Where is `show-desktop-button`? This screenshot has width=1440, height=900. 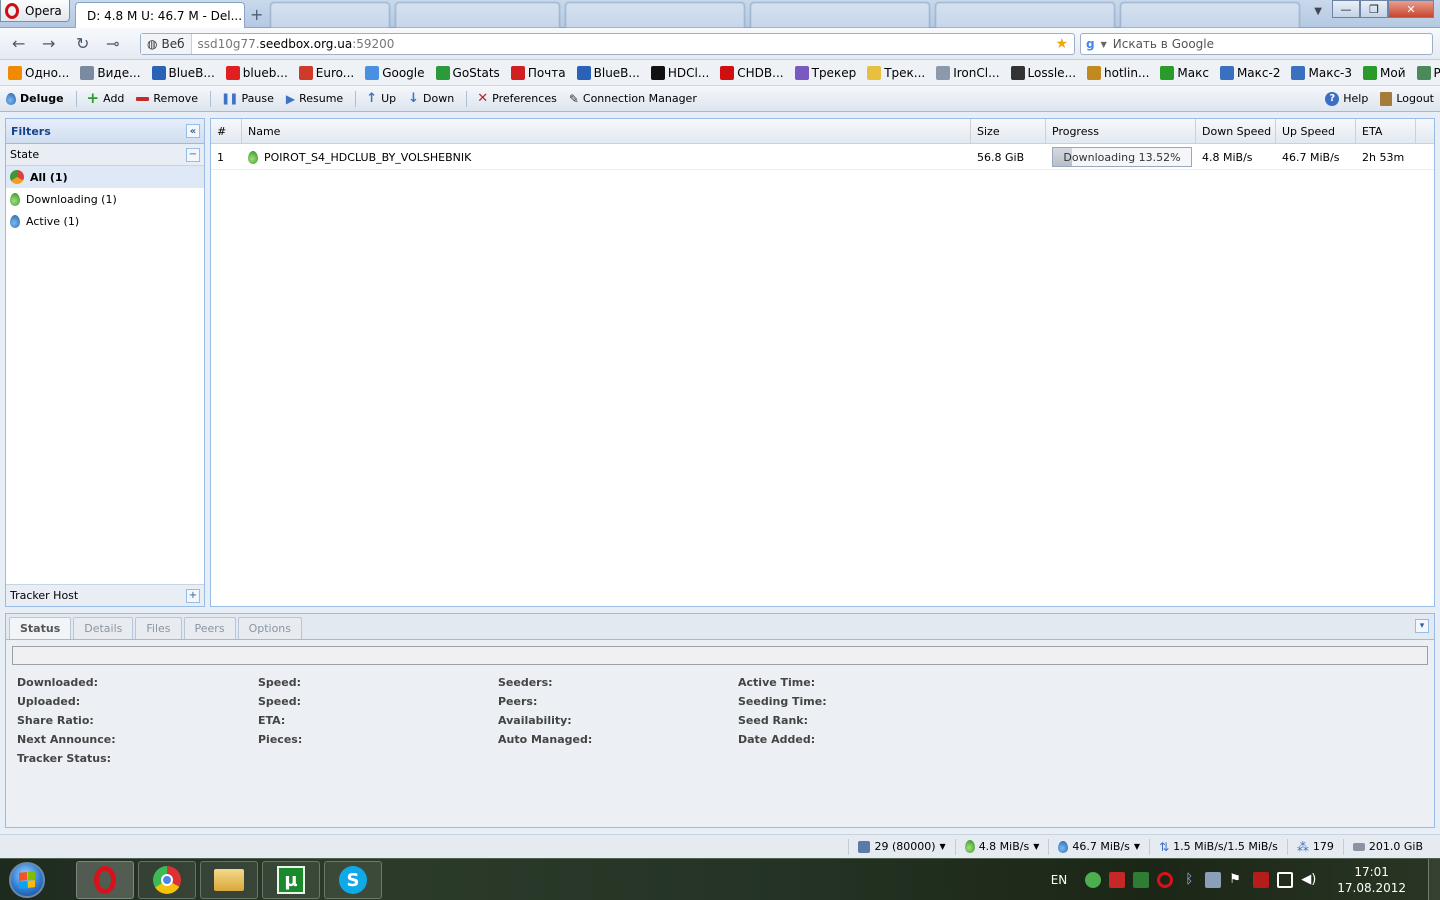
show-desktop-button is located at coordinates (1434, 879).